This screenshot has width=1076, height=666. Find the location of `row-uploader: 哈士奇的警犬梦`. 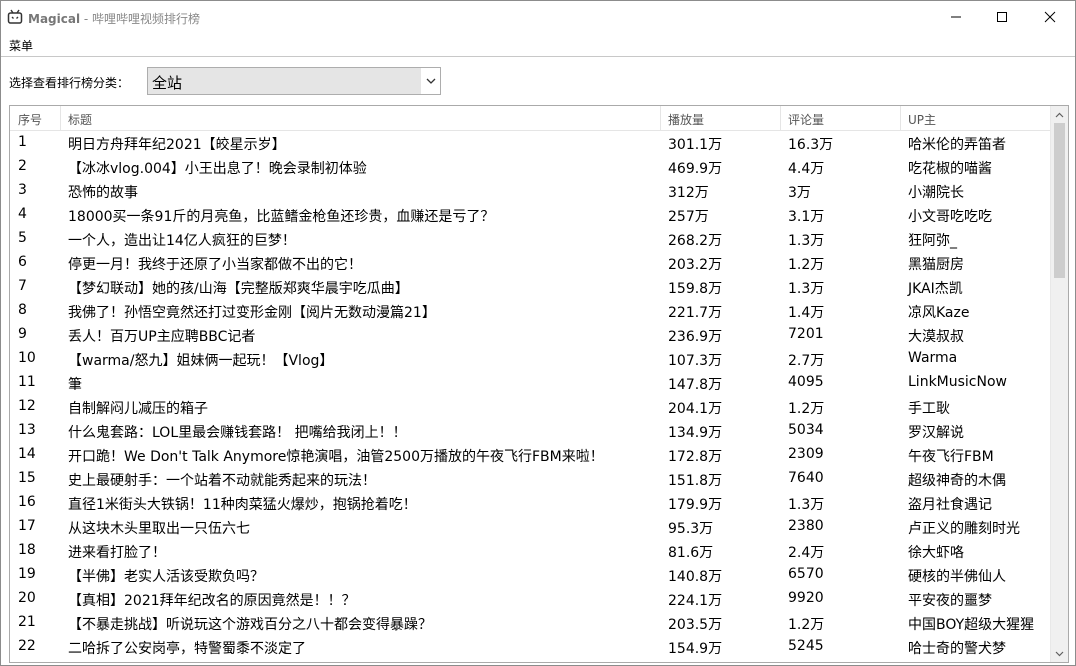

row-uploader: 哈士奇的警犬梦 is located at coordinates (957, 649).